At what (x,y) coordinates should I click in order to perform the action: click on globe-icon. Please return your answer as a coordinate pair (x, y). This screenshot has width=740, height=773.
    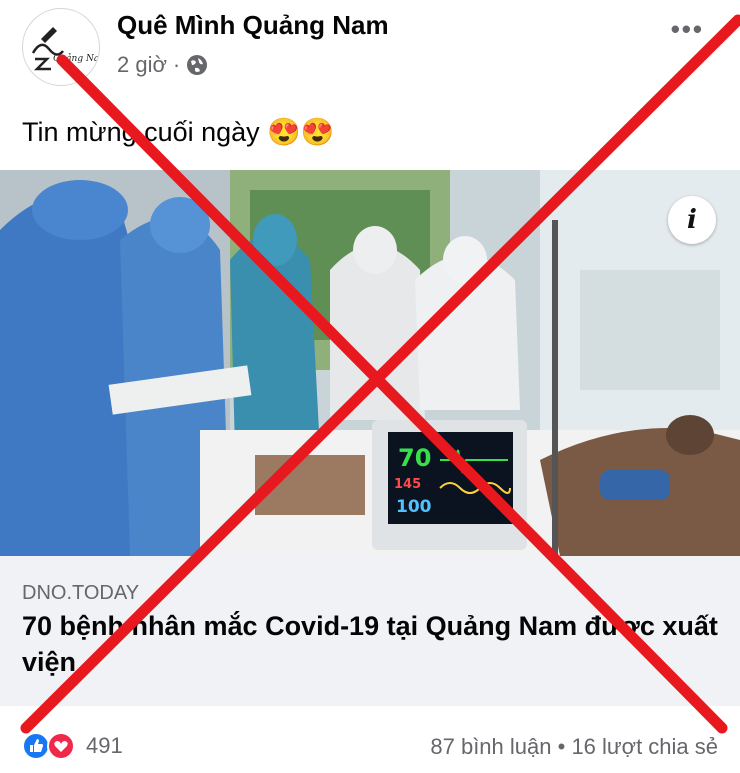
    Looking at the image, I should click on (197, 65).